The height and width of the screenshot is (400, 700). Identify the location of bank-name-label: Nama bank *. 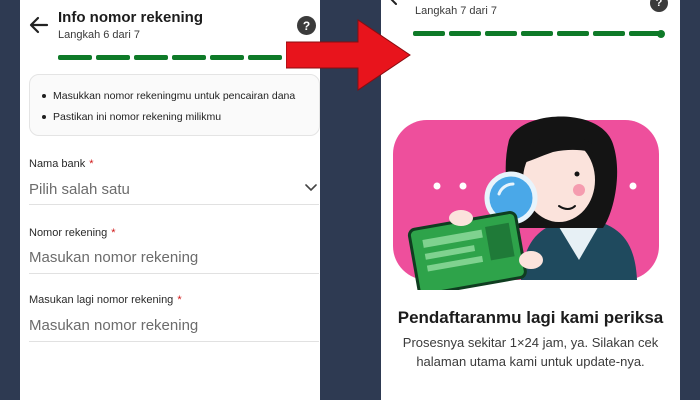
(61, 164).